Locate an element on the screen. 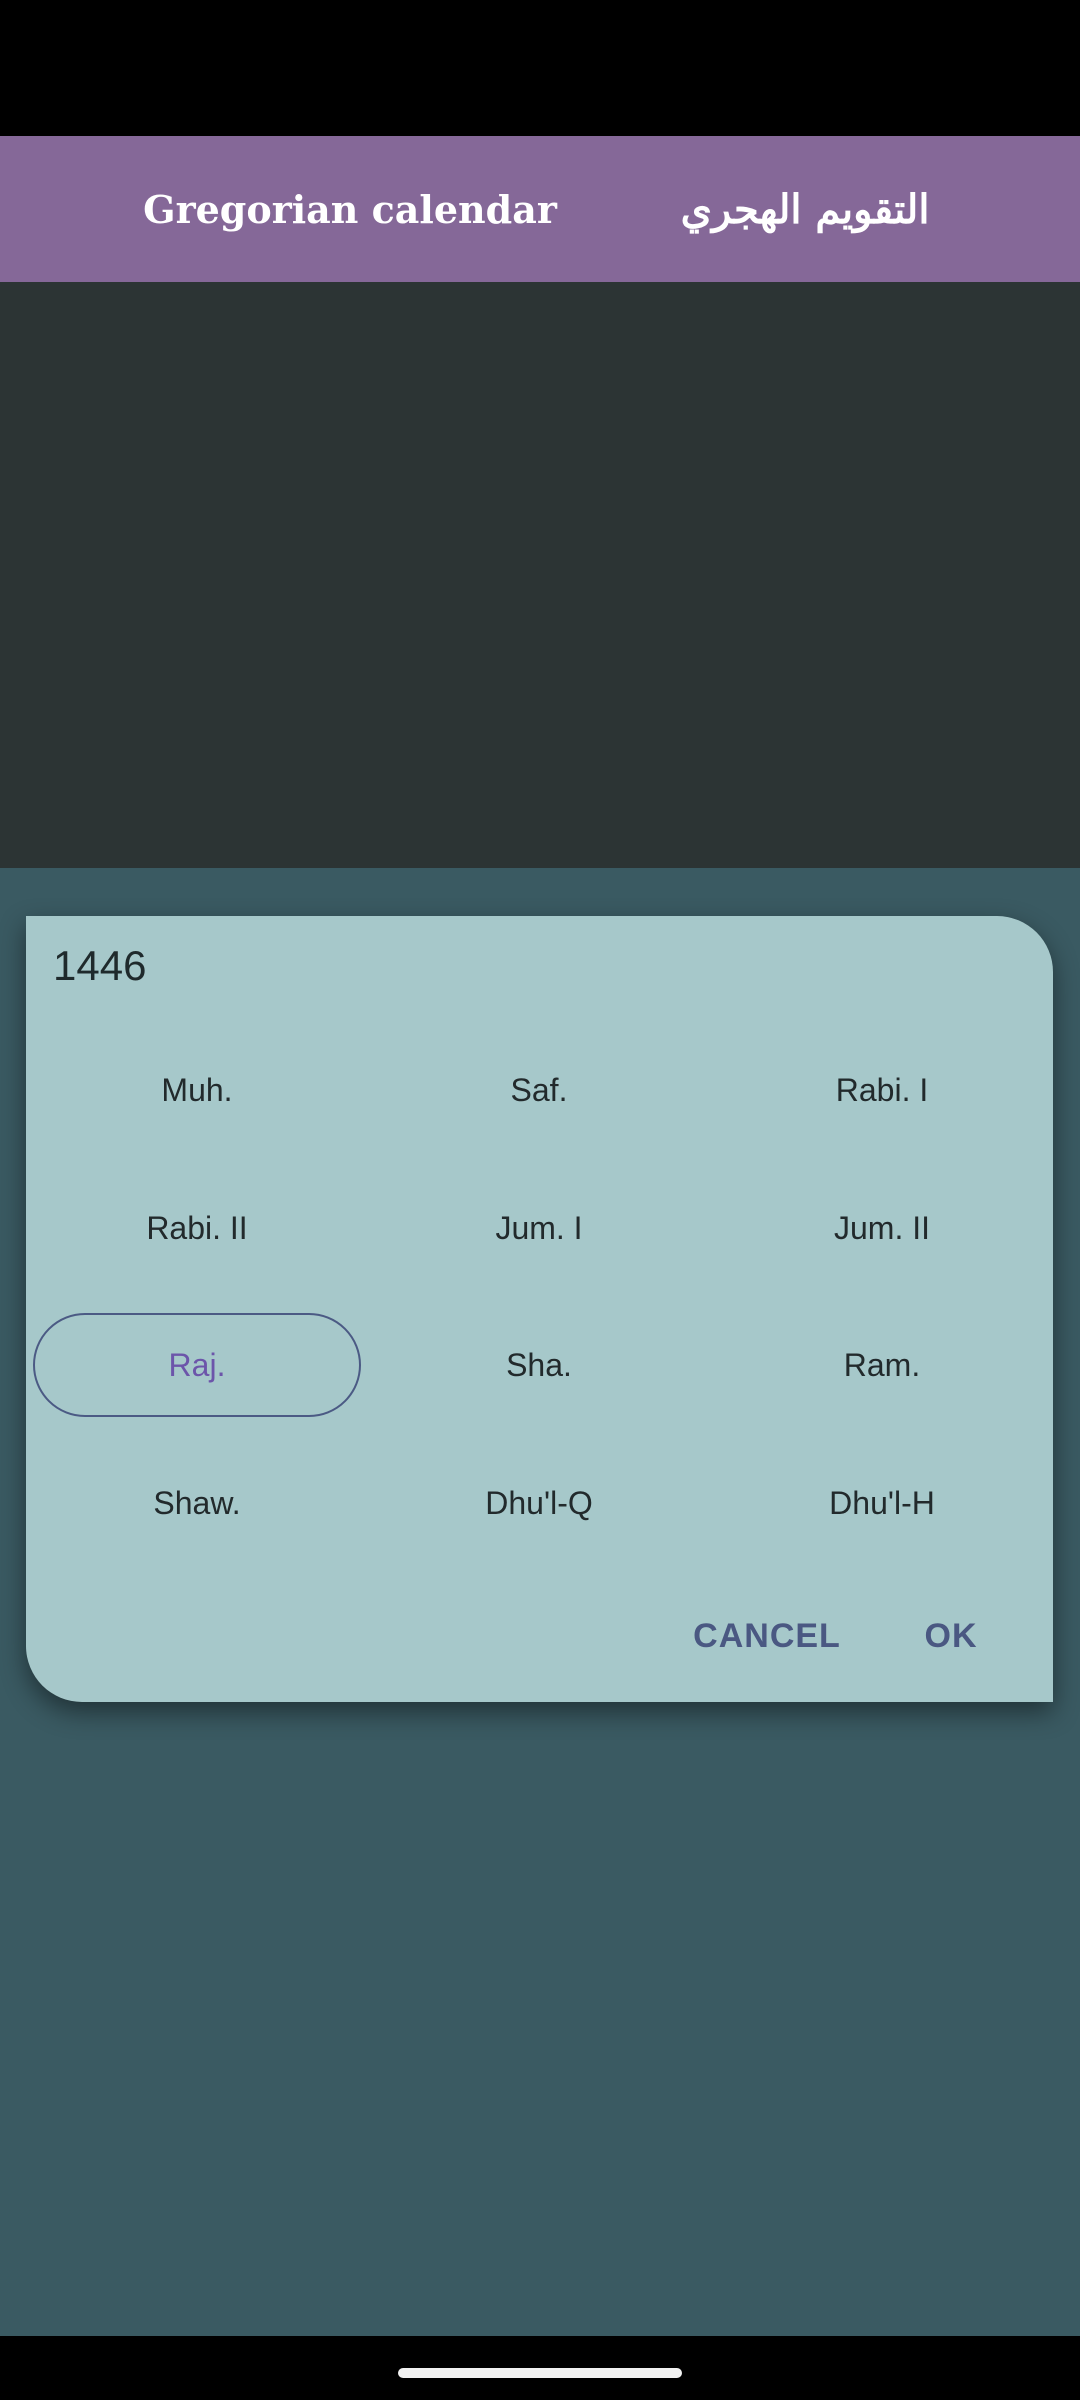 Image resolution: width=1080 pixels, height=2400 pixels. status-bar is located at coordinates (540, 68).